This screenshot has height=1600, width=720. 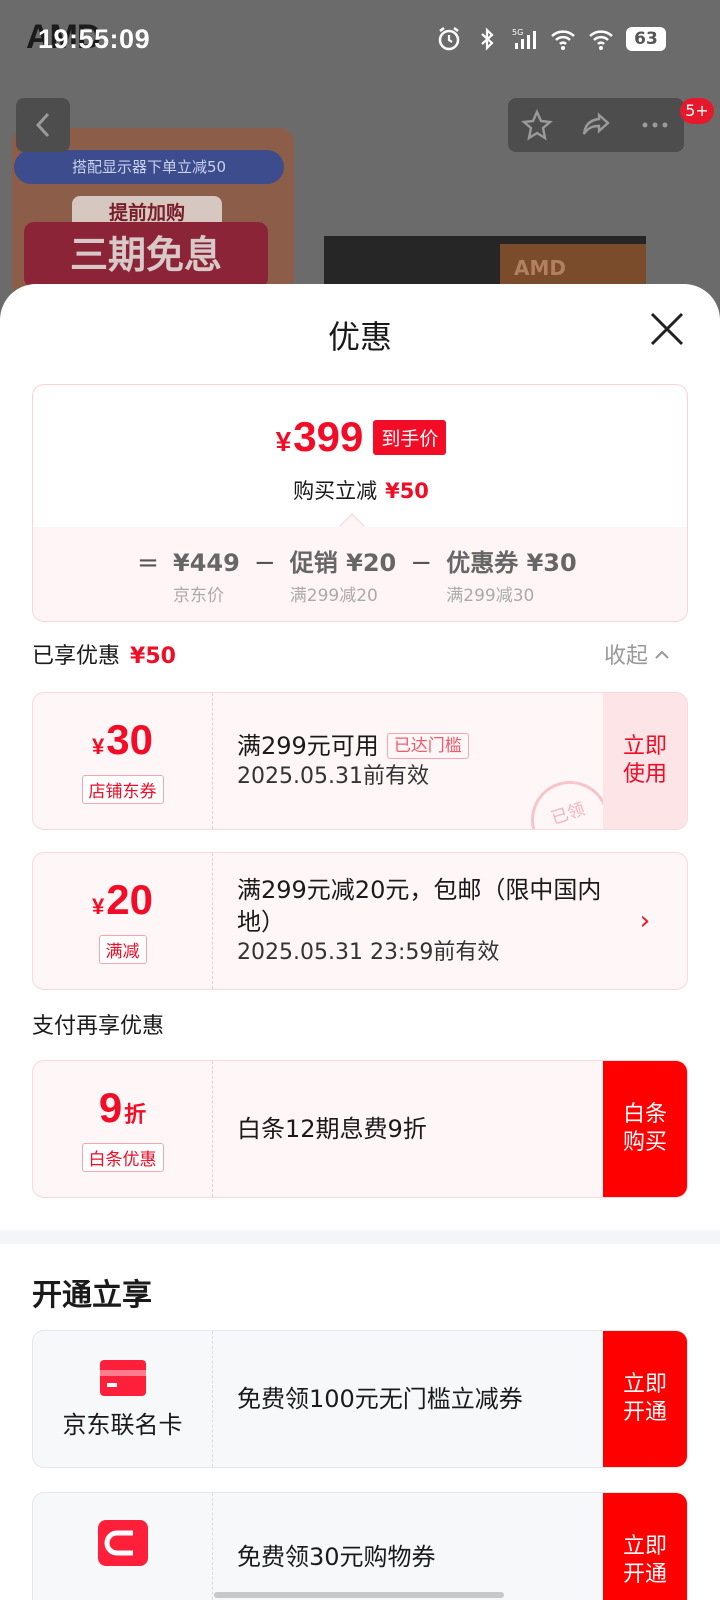 What do you see at coordinates (360, 40) in the screenshot?
I see `status-bar: 19:55:09 5G 63` at bounding box center [360, 40].